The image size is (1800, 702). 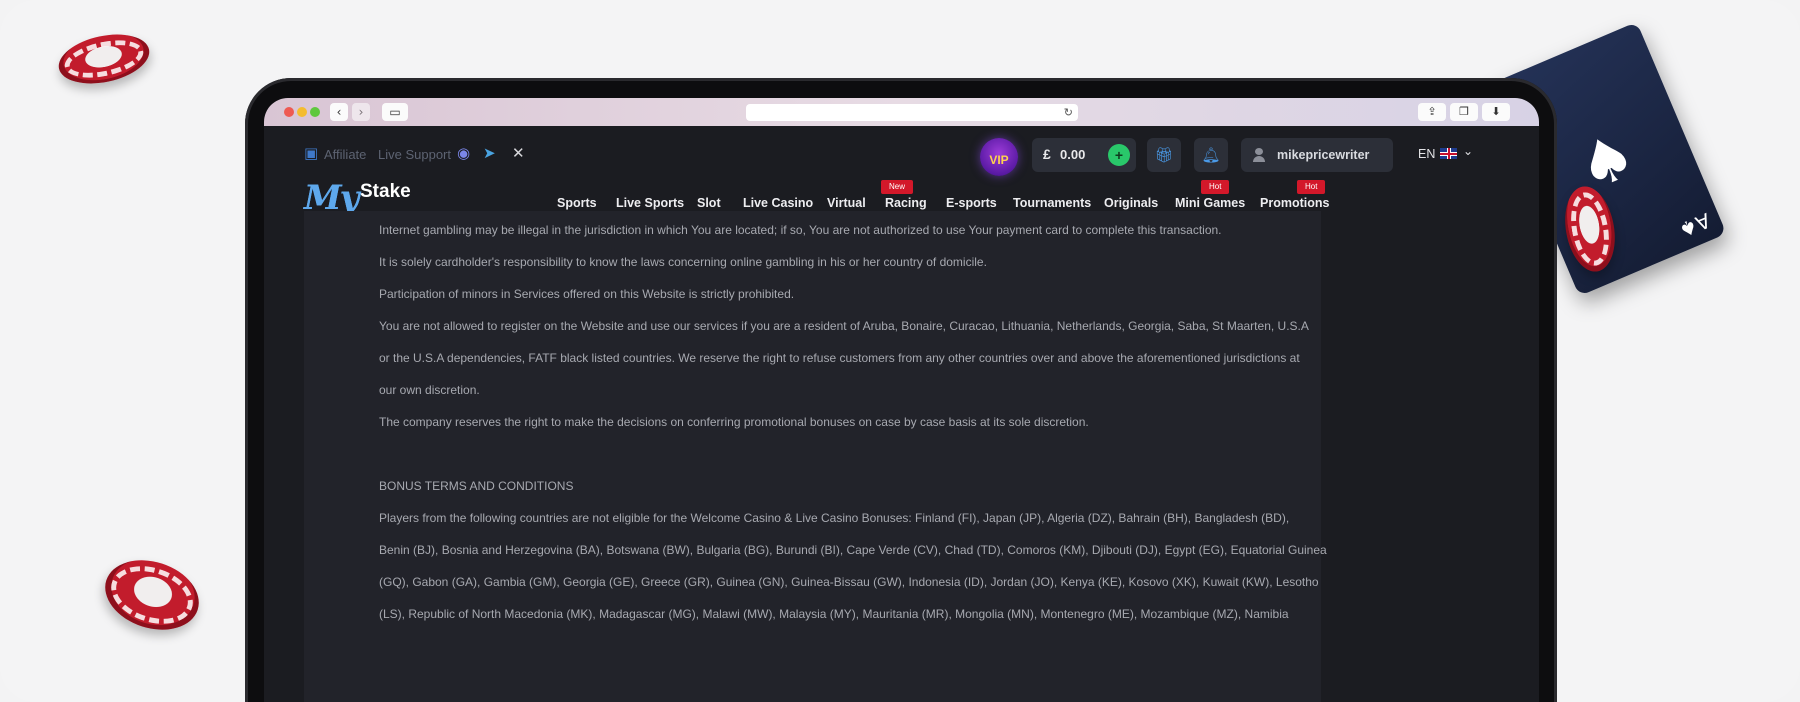 I want to click on bonus-terms-heading: BONUS TERMS AND CONDITIONS, so click(x=476, y=486).